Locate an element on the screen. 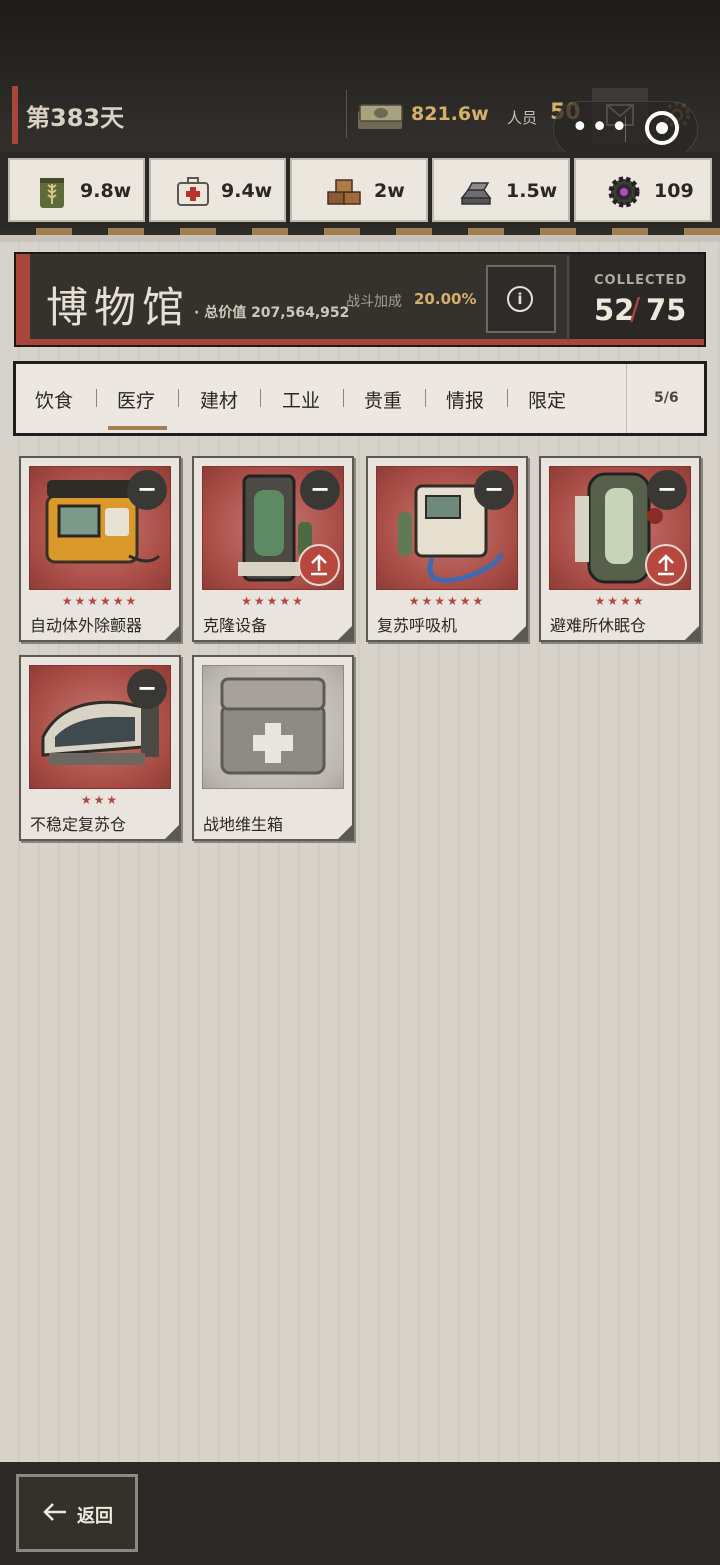  item-card-defibrillator: − ★★★★★★ 自动体外除颤器 is located at coordinates (100, 549).